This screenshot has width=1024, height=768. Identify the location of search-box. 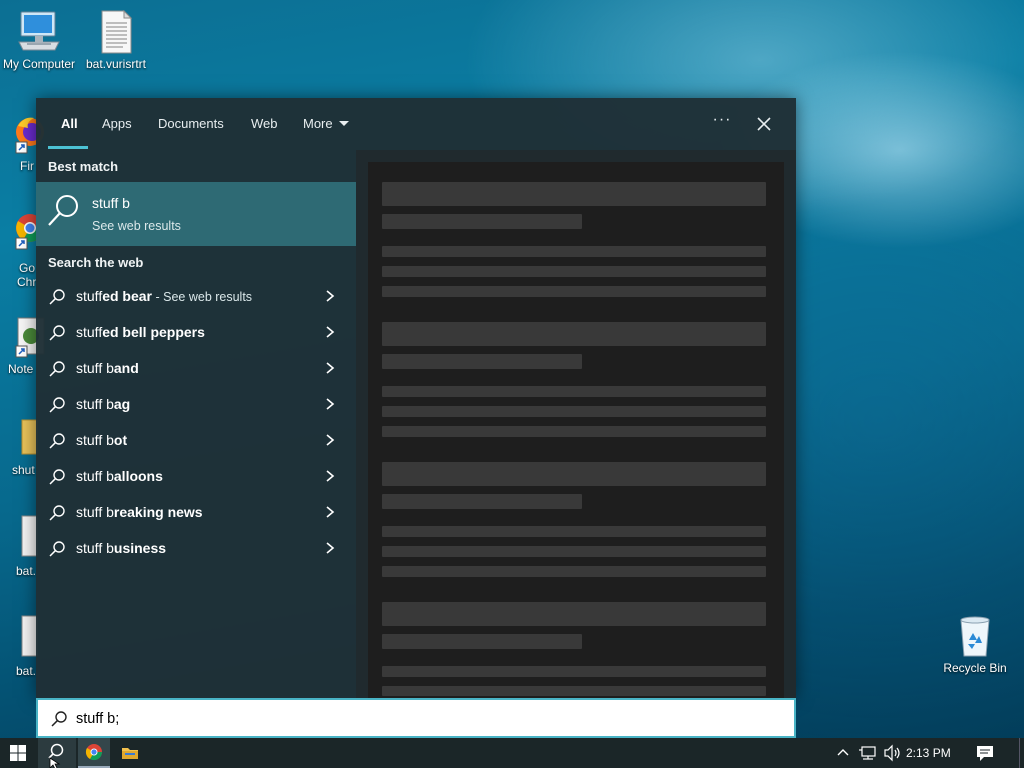
(416, 718).